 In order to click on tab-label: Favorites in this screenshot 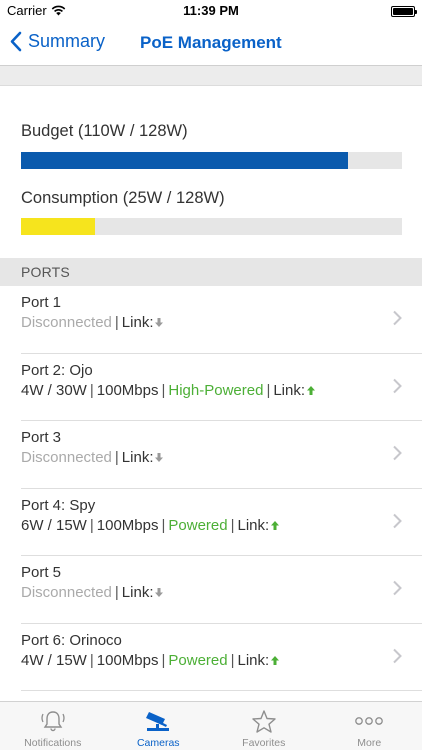, I will do `click(264, 743)`.